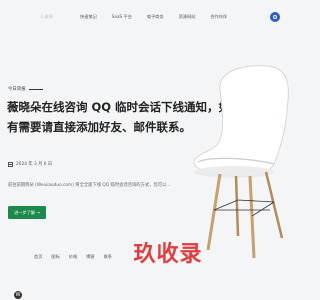  Describe the element at coordinates (46, 17) in the screenshot. I see `site-logo: 人训网` at that location.